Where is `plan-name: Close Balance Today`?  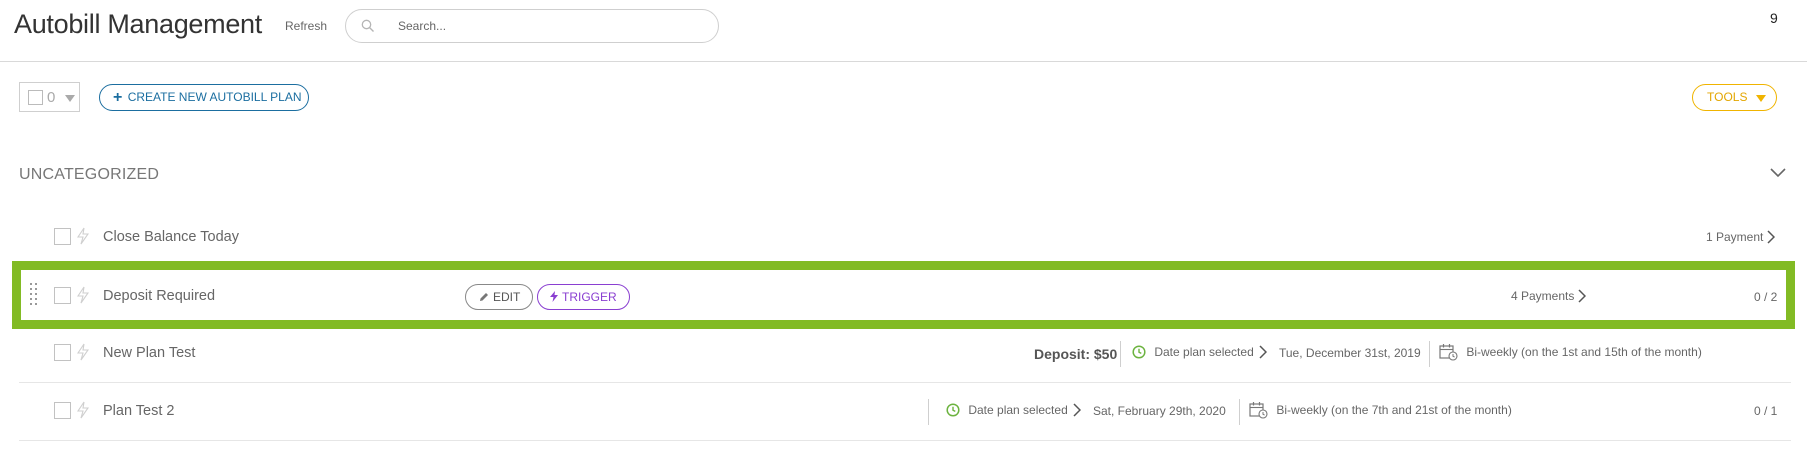
plan-name: Close Balance Today is located at coordinates (171, 237).